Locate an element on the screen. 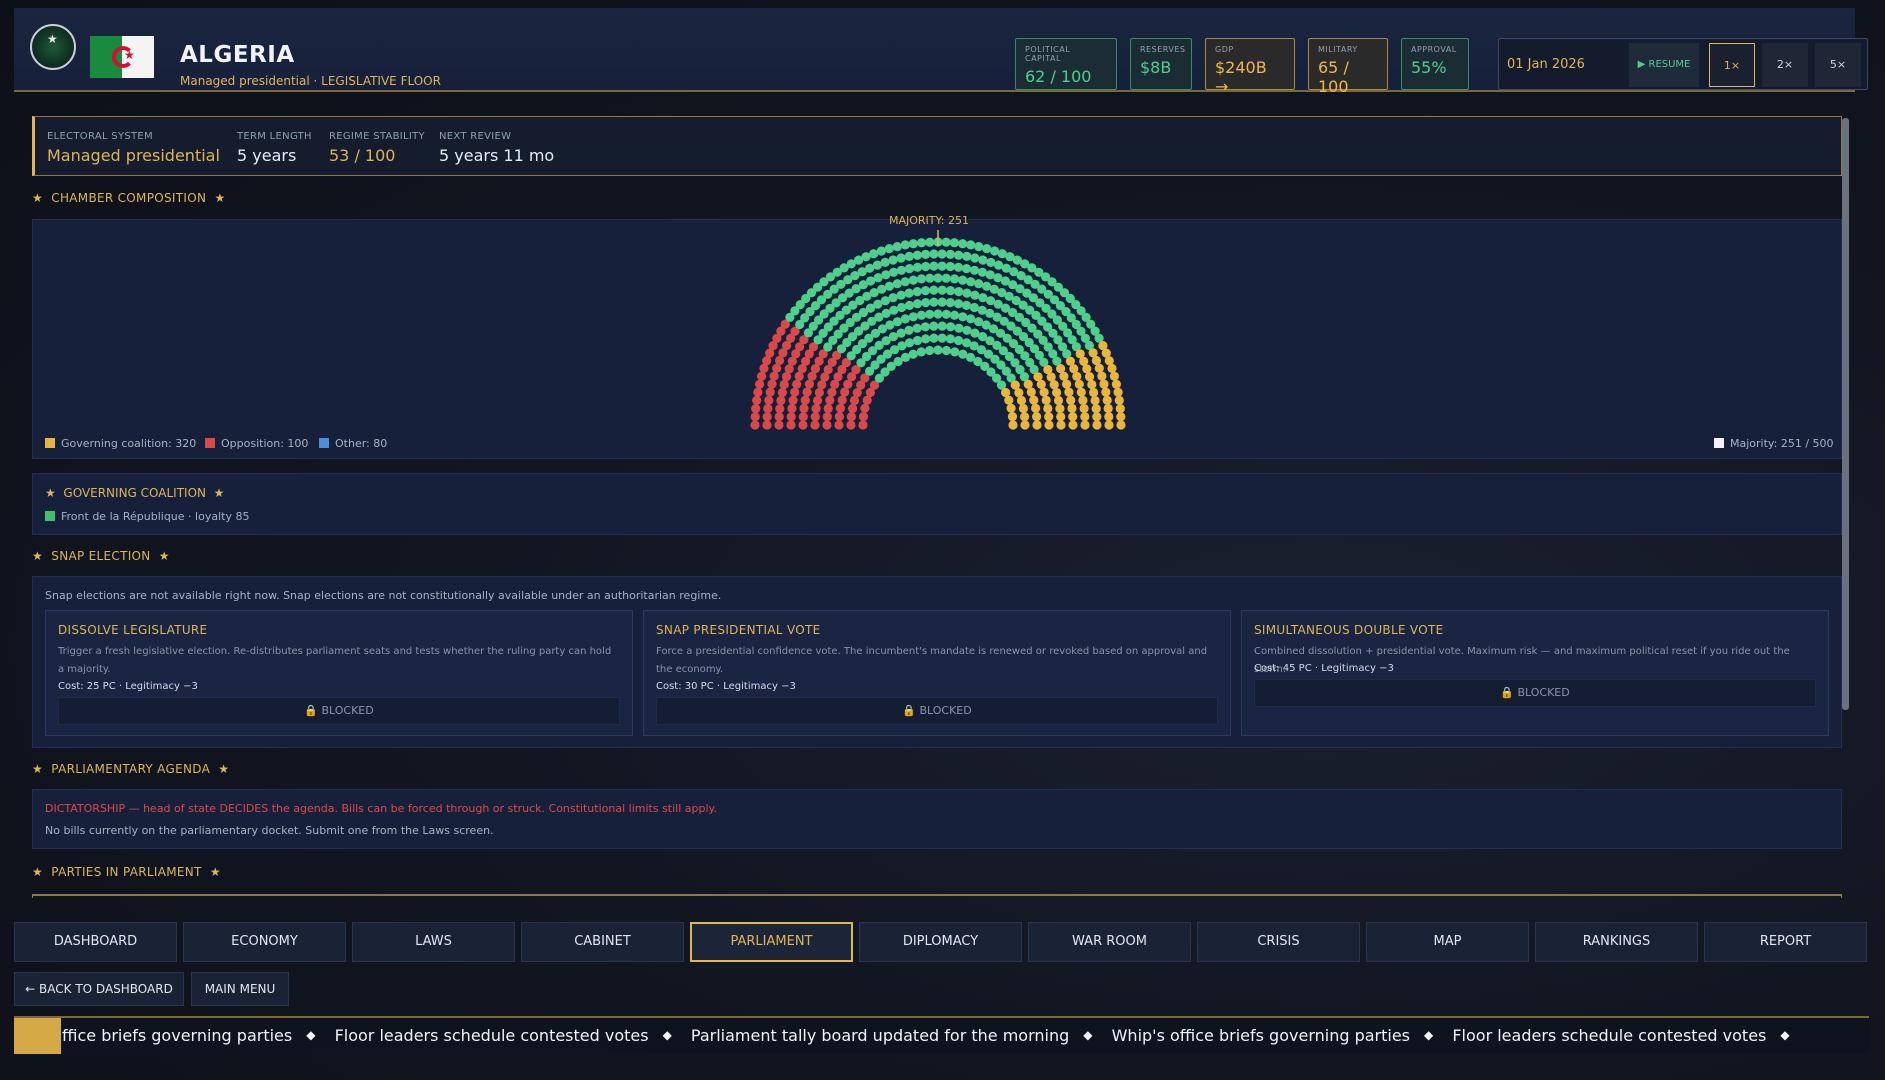 The width and height of the screenshot is (1885, 1080). tab-war-room: WAR ROOM is located at coordinates (1109, 942).